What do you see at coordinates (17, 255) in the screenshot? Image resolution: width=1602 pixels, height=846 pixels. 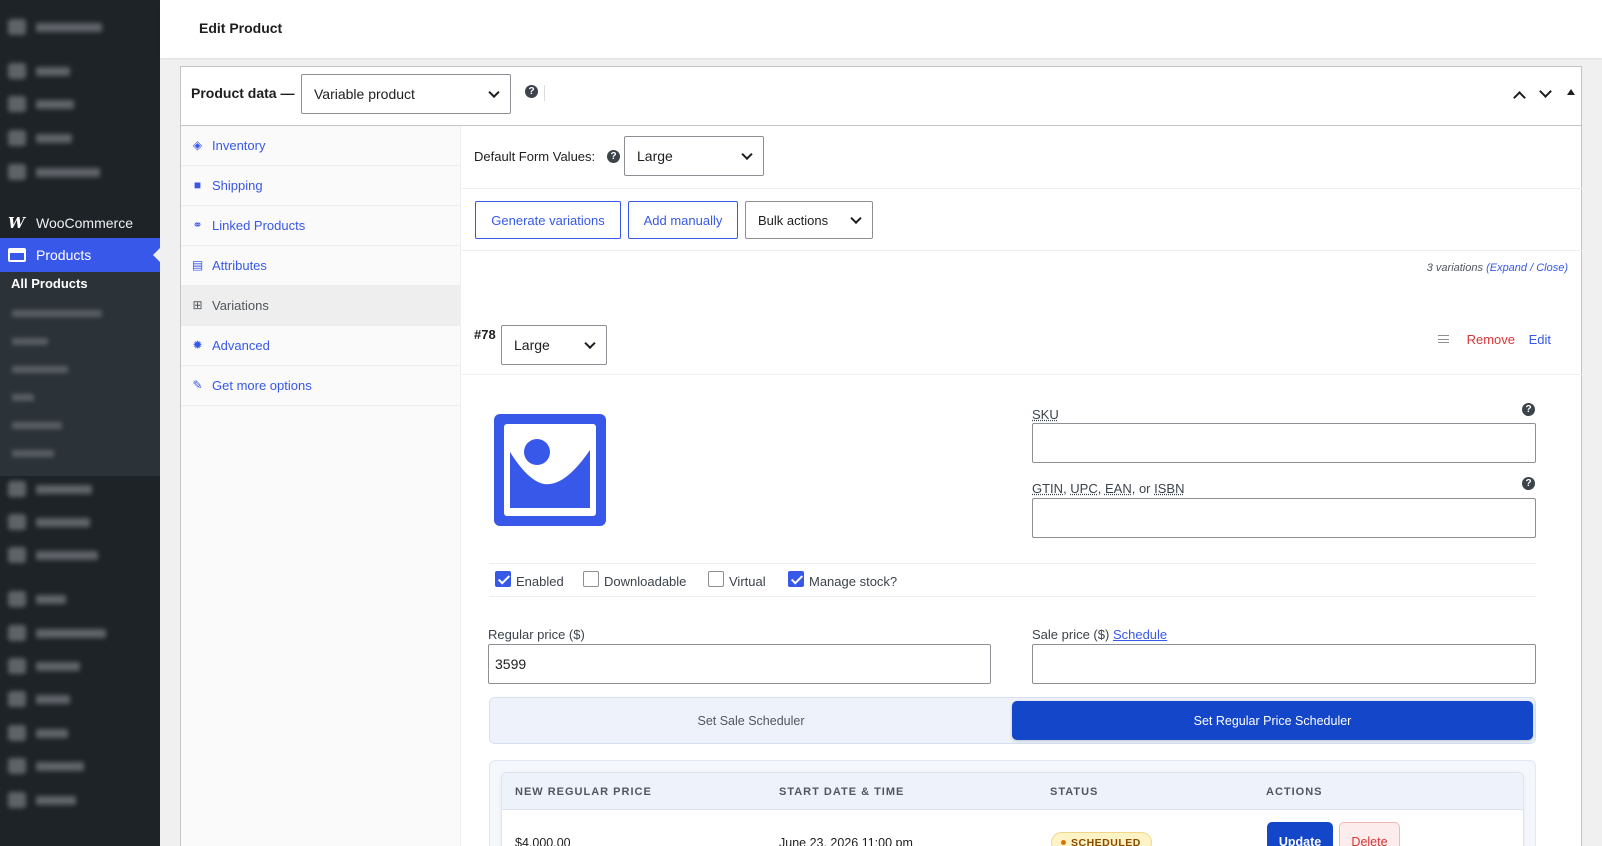 I see `archive-icon` at bounding box center [17, 255].